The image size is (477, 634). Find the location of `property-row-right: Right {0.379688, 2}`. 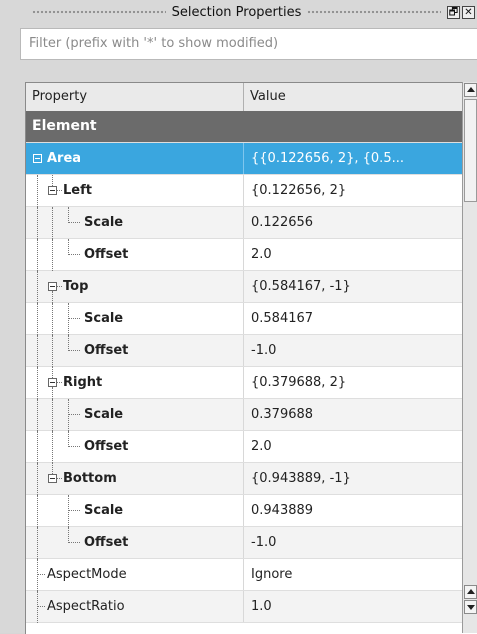

property-row-right: Right {0.379688, 2} is located at coordinates (244, 383).